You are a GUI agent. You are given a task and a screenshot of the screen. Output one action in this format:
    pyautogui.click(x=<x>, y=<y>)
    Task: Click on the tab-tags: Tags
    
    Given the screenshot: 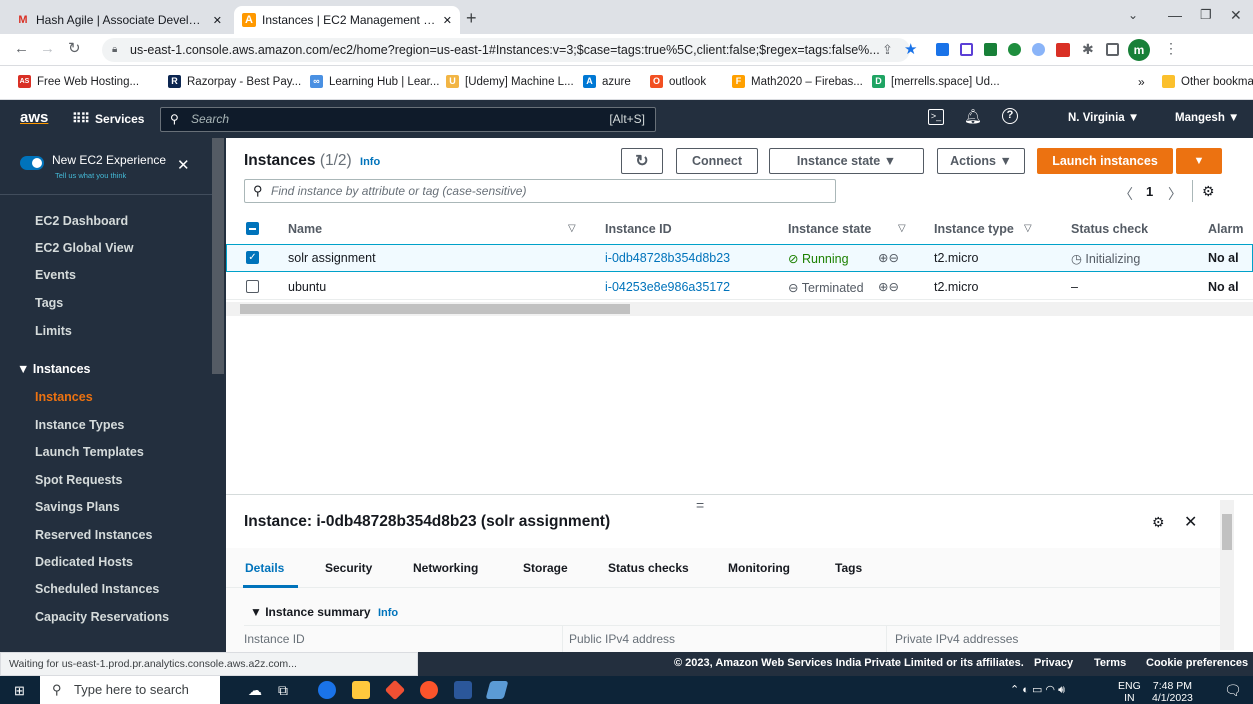 What is the action you would take?
    pyautogui.click(x=848, y=568)
    